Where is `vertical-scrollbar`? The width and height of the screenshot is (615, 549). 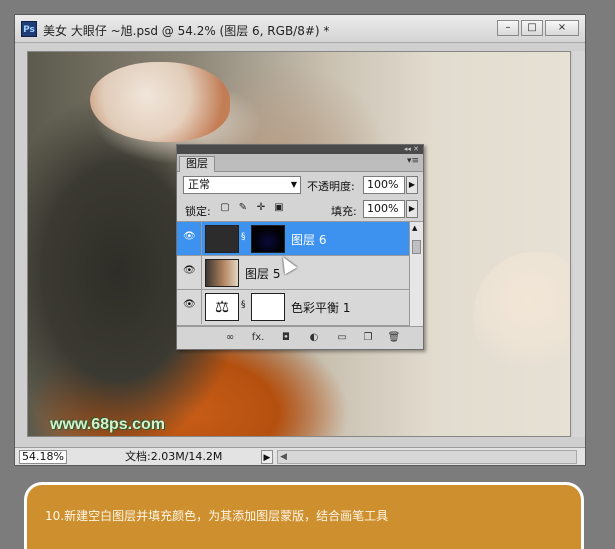 vertical-scrollbar is located at coordinates (579, 244).